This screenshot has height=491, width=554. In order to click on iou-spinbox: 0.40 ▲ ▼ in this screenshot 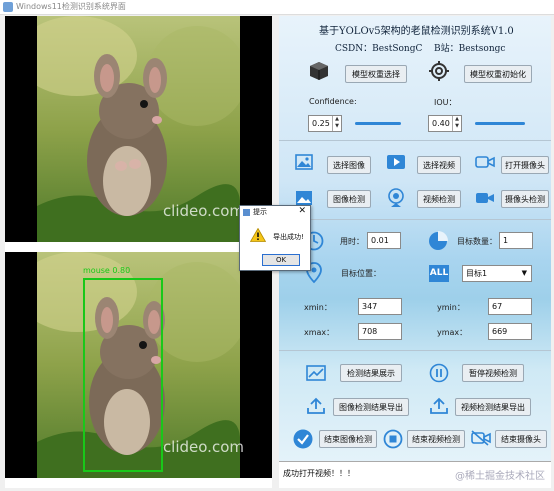, I will do `click(445, 123)`.